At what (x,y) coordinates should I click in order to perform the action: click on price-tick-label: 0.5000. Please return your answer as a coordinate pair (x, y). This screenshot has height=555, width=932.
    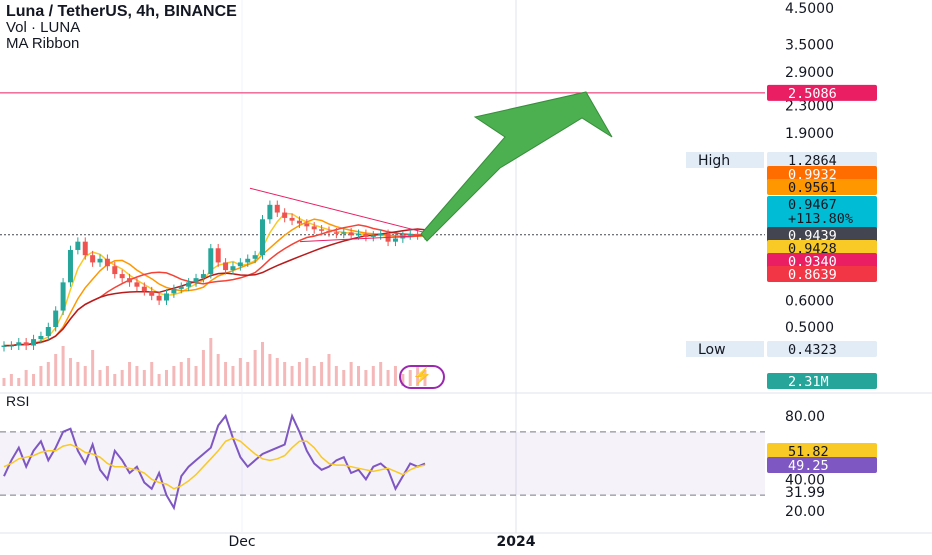
    Looking at the image, I should click on (809, 328).